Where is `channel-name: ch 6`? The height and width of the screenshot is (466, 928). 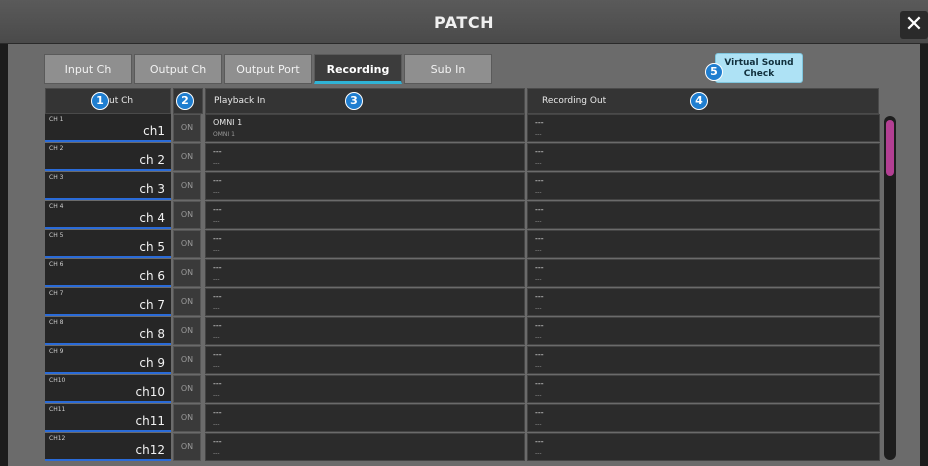 channel-name: ch 6 is located at coordinates (152, 276).